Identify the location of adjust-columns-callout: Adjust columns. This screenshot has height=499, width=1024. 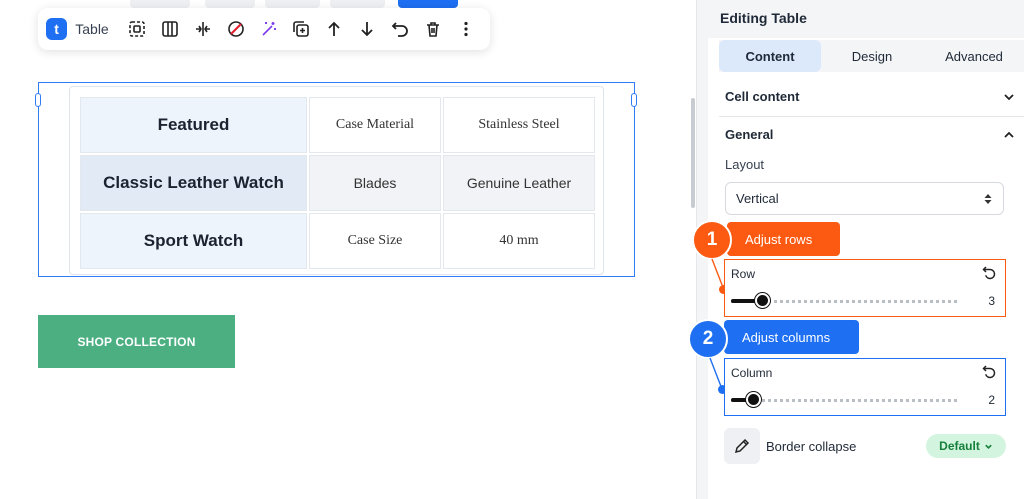
(791, 337).